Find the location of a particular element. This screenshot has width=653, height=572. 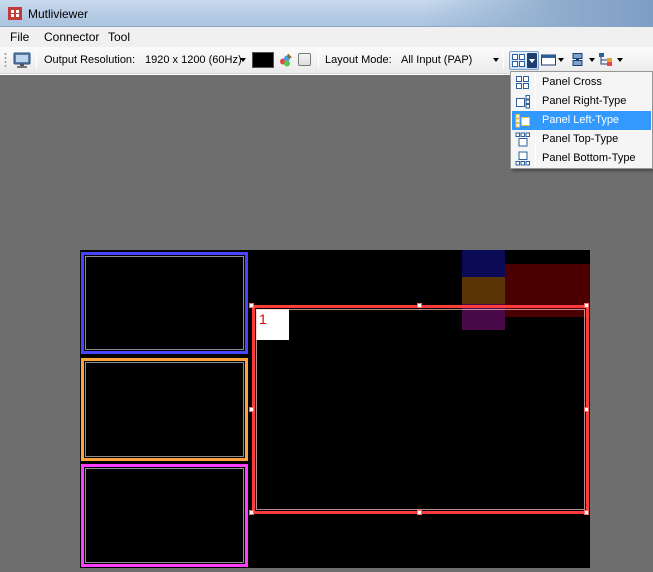

stack-icon is located at coordinates (577, 60).